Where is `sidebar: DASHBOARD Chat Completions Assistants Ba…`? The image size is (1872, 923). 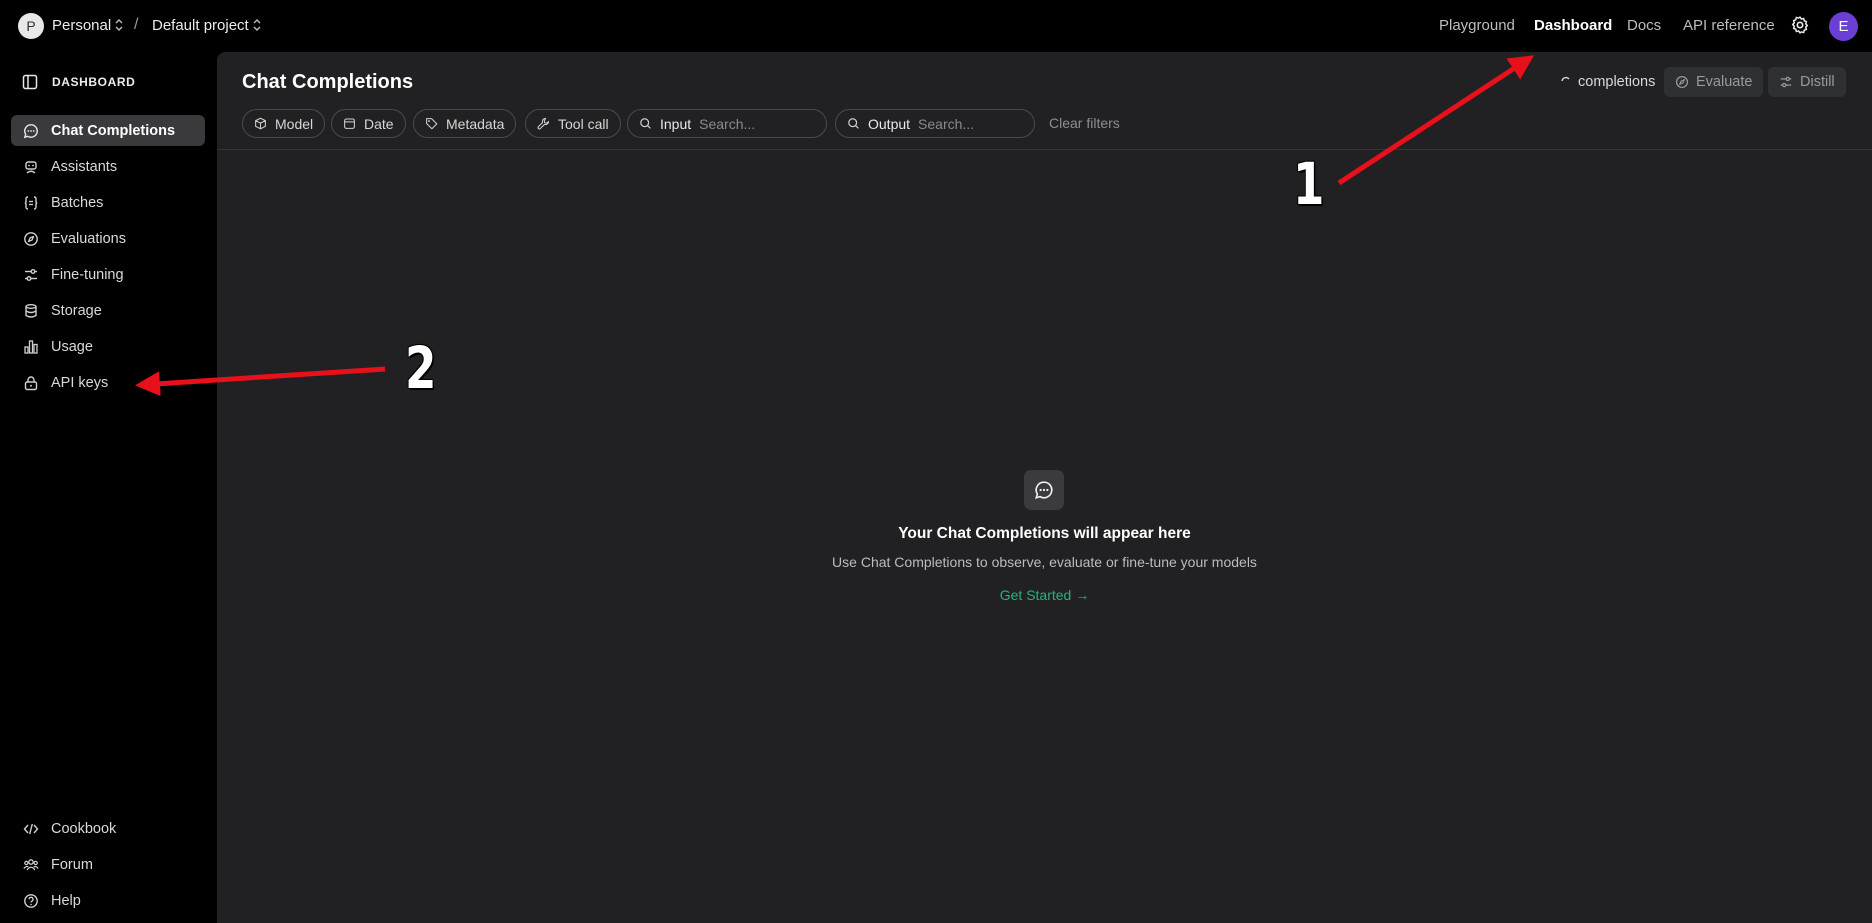 sidebar: DASHBOARD Chat Completions Assistants Ba… is located at coordinates (108, 487).